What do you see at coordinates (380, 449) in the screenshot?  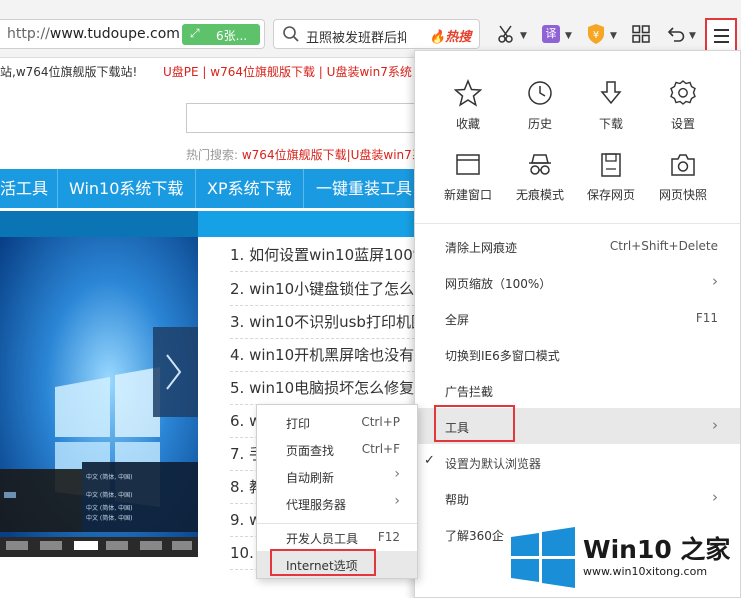 I see `submenu-item-shortcut: Ctrl+F` at bounding box center [380, 449].